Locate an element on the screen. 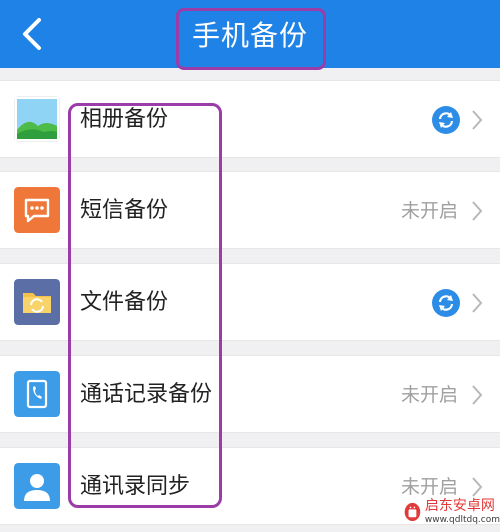 This screenshot has height=532, width=500. row-sms-backup: 短信备份 未开启 is located at coordinates (250, 210).